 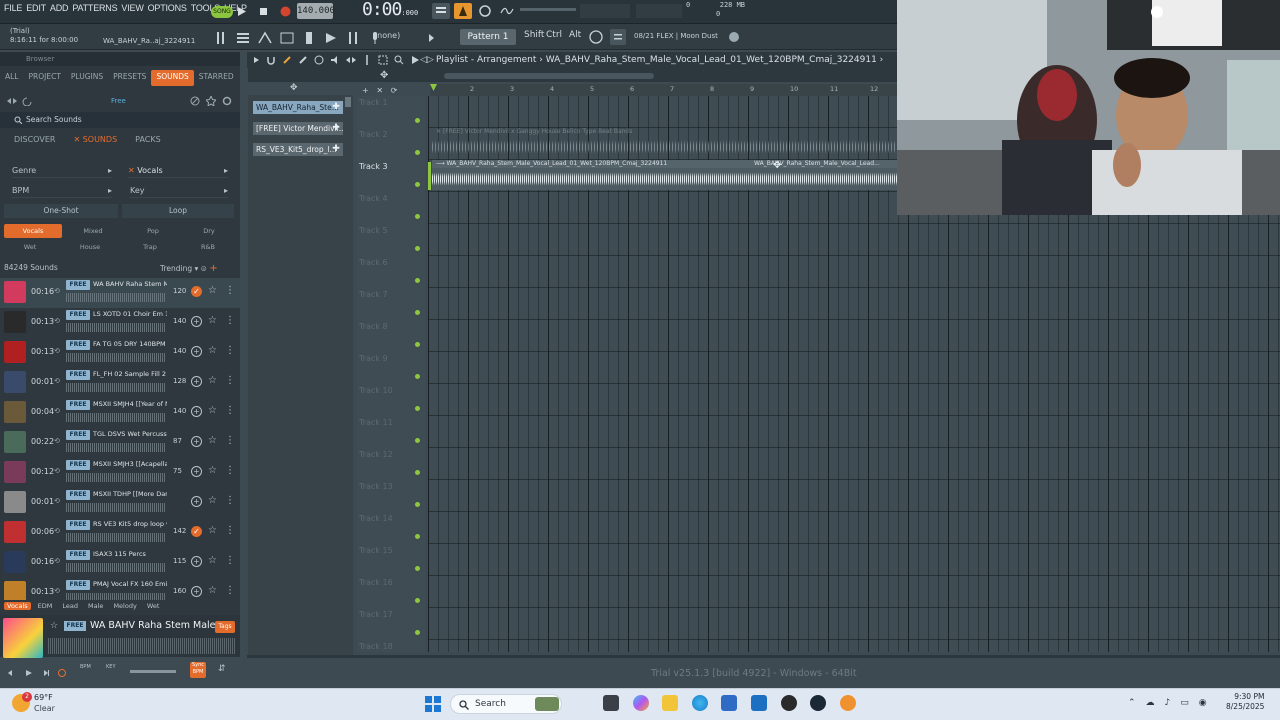 I want to click on slice-icon, so click(x=367, y=60).